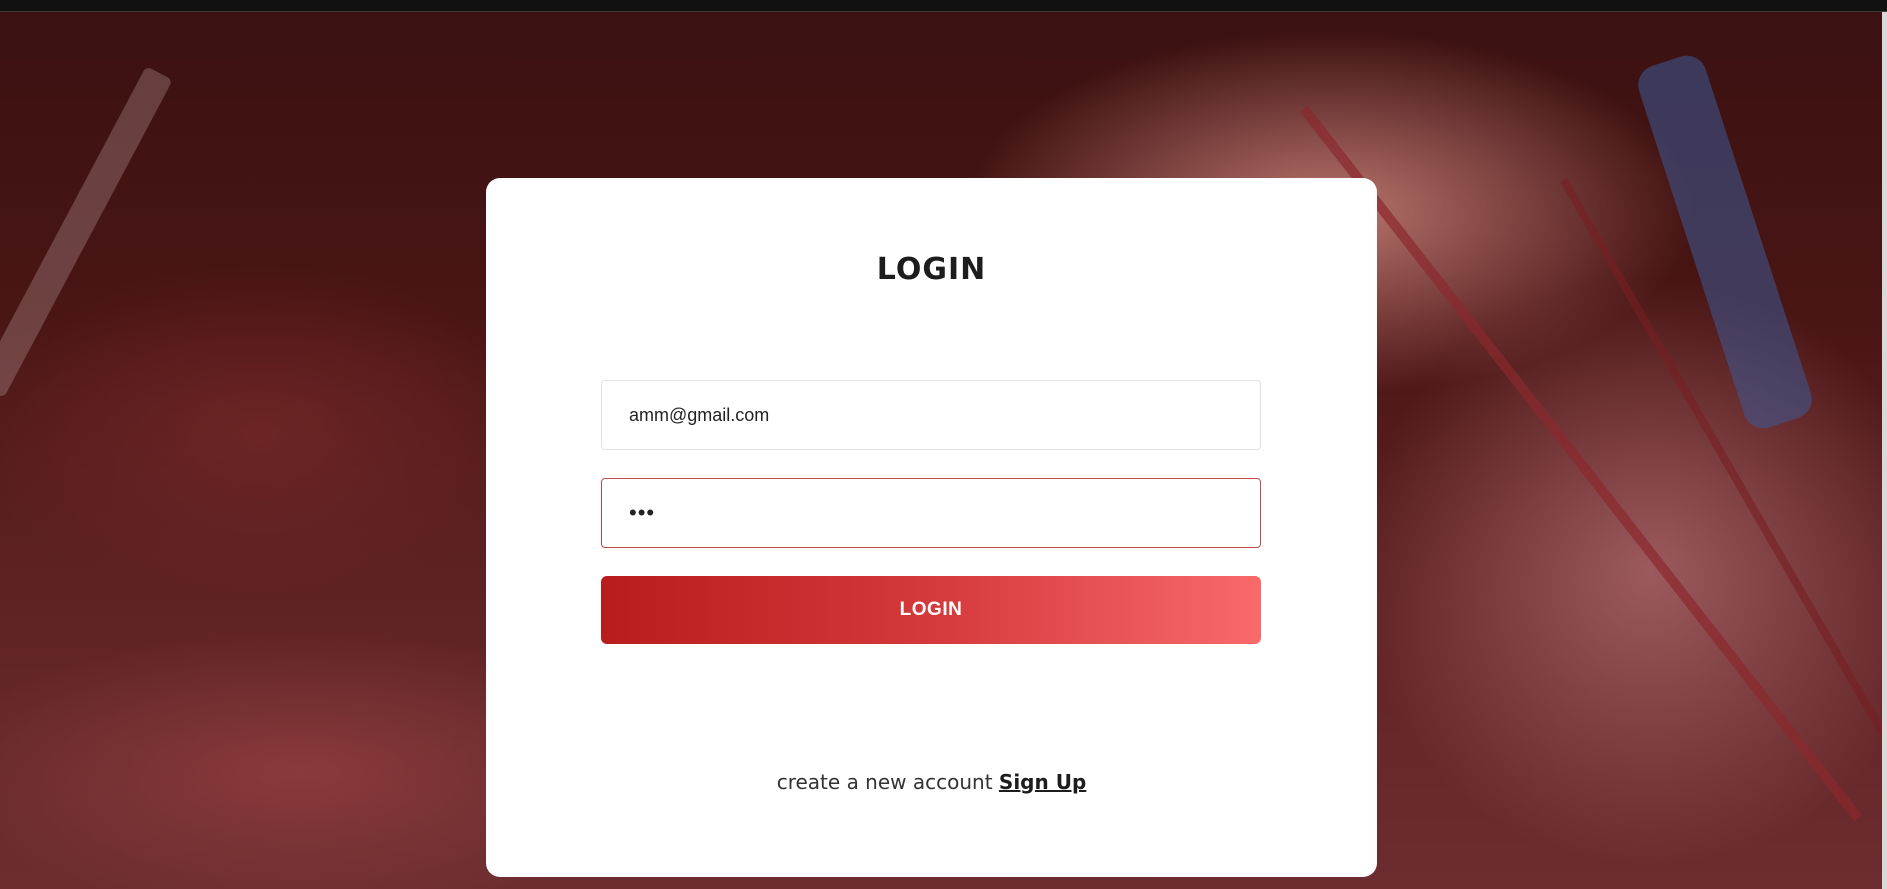 The image size is (1887, 889). What do you see at coordinates (1725, 242) in the screenshot?
I see `background-strap` at bounding box center [1725, 242].